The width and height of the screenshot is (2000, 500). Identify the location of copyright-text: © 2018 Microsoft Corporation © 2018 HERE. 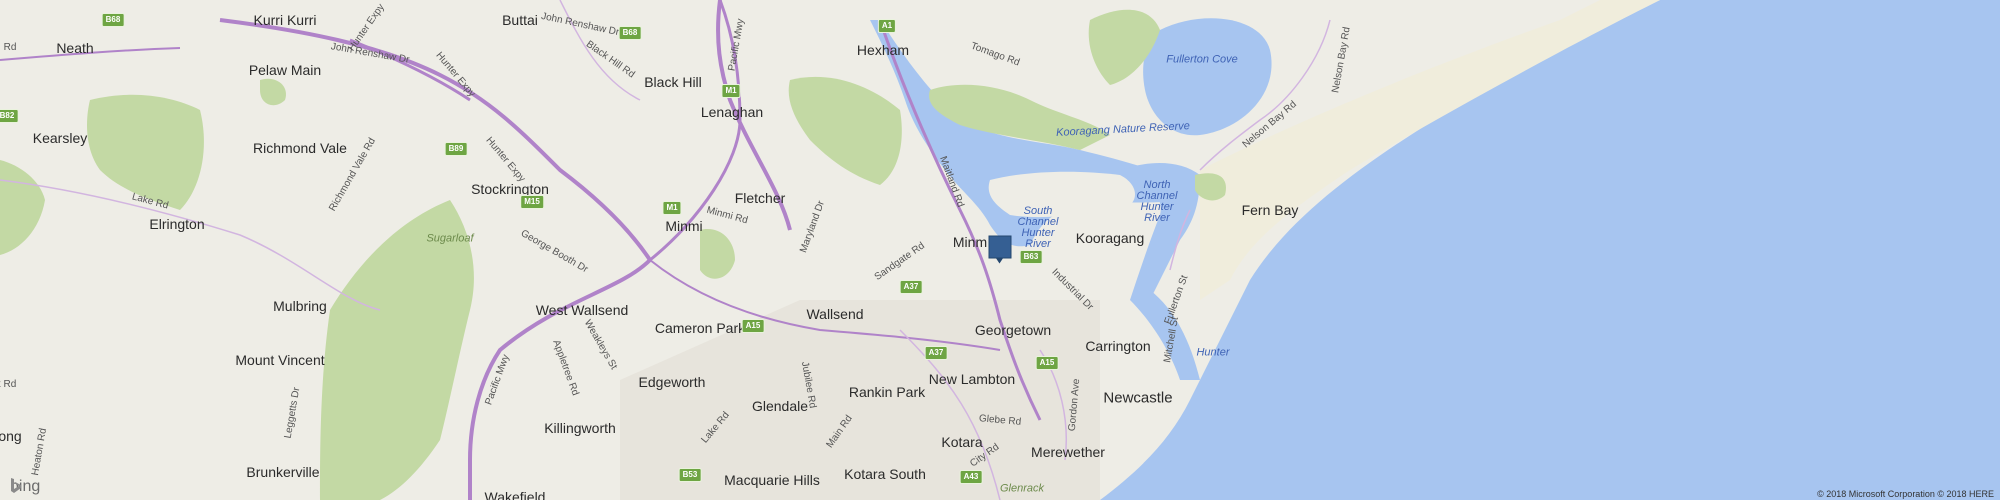
(1905, 494).